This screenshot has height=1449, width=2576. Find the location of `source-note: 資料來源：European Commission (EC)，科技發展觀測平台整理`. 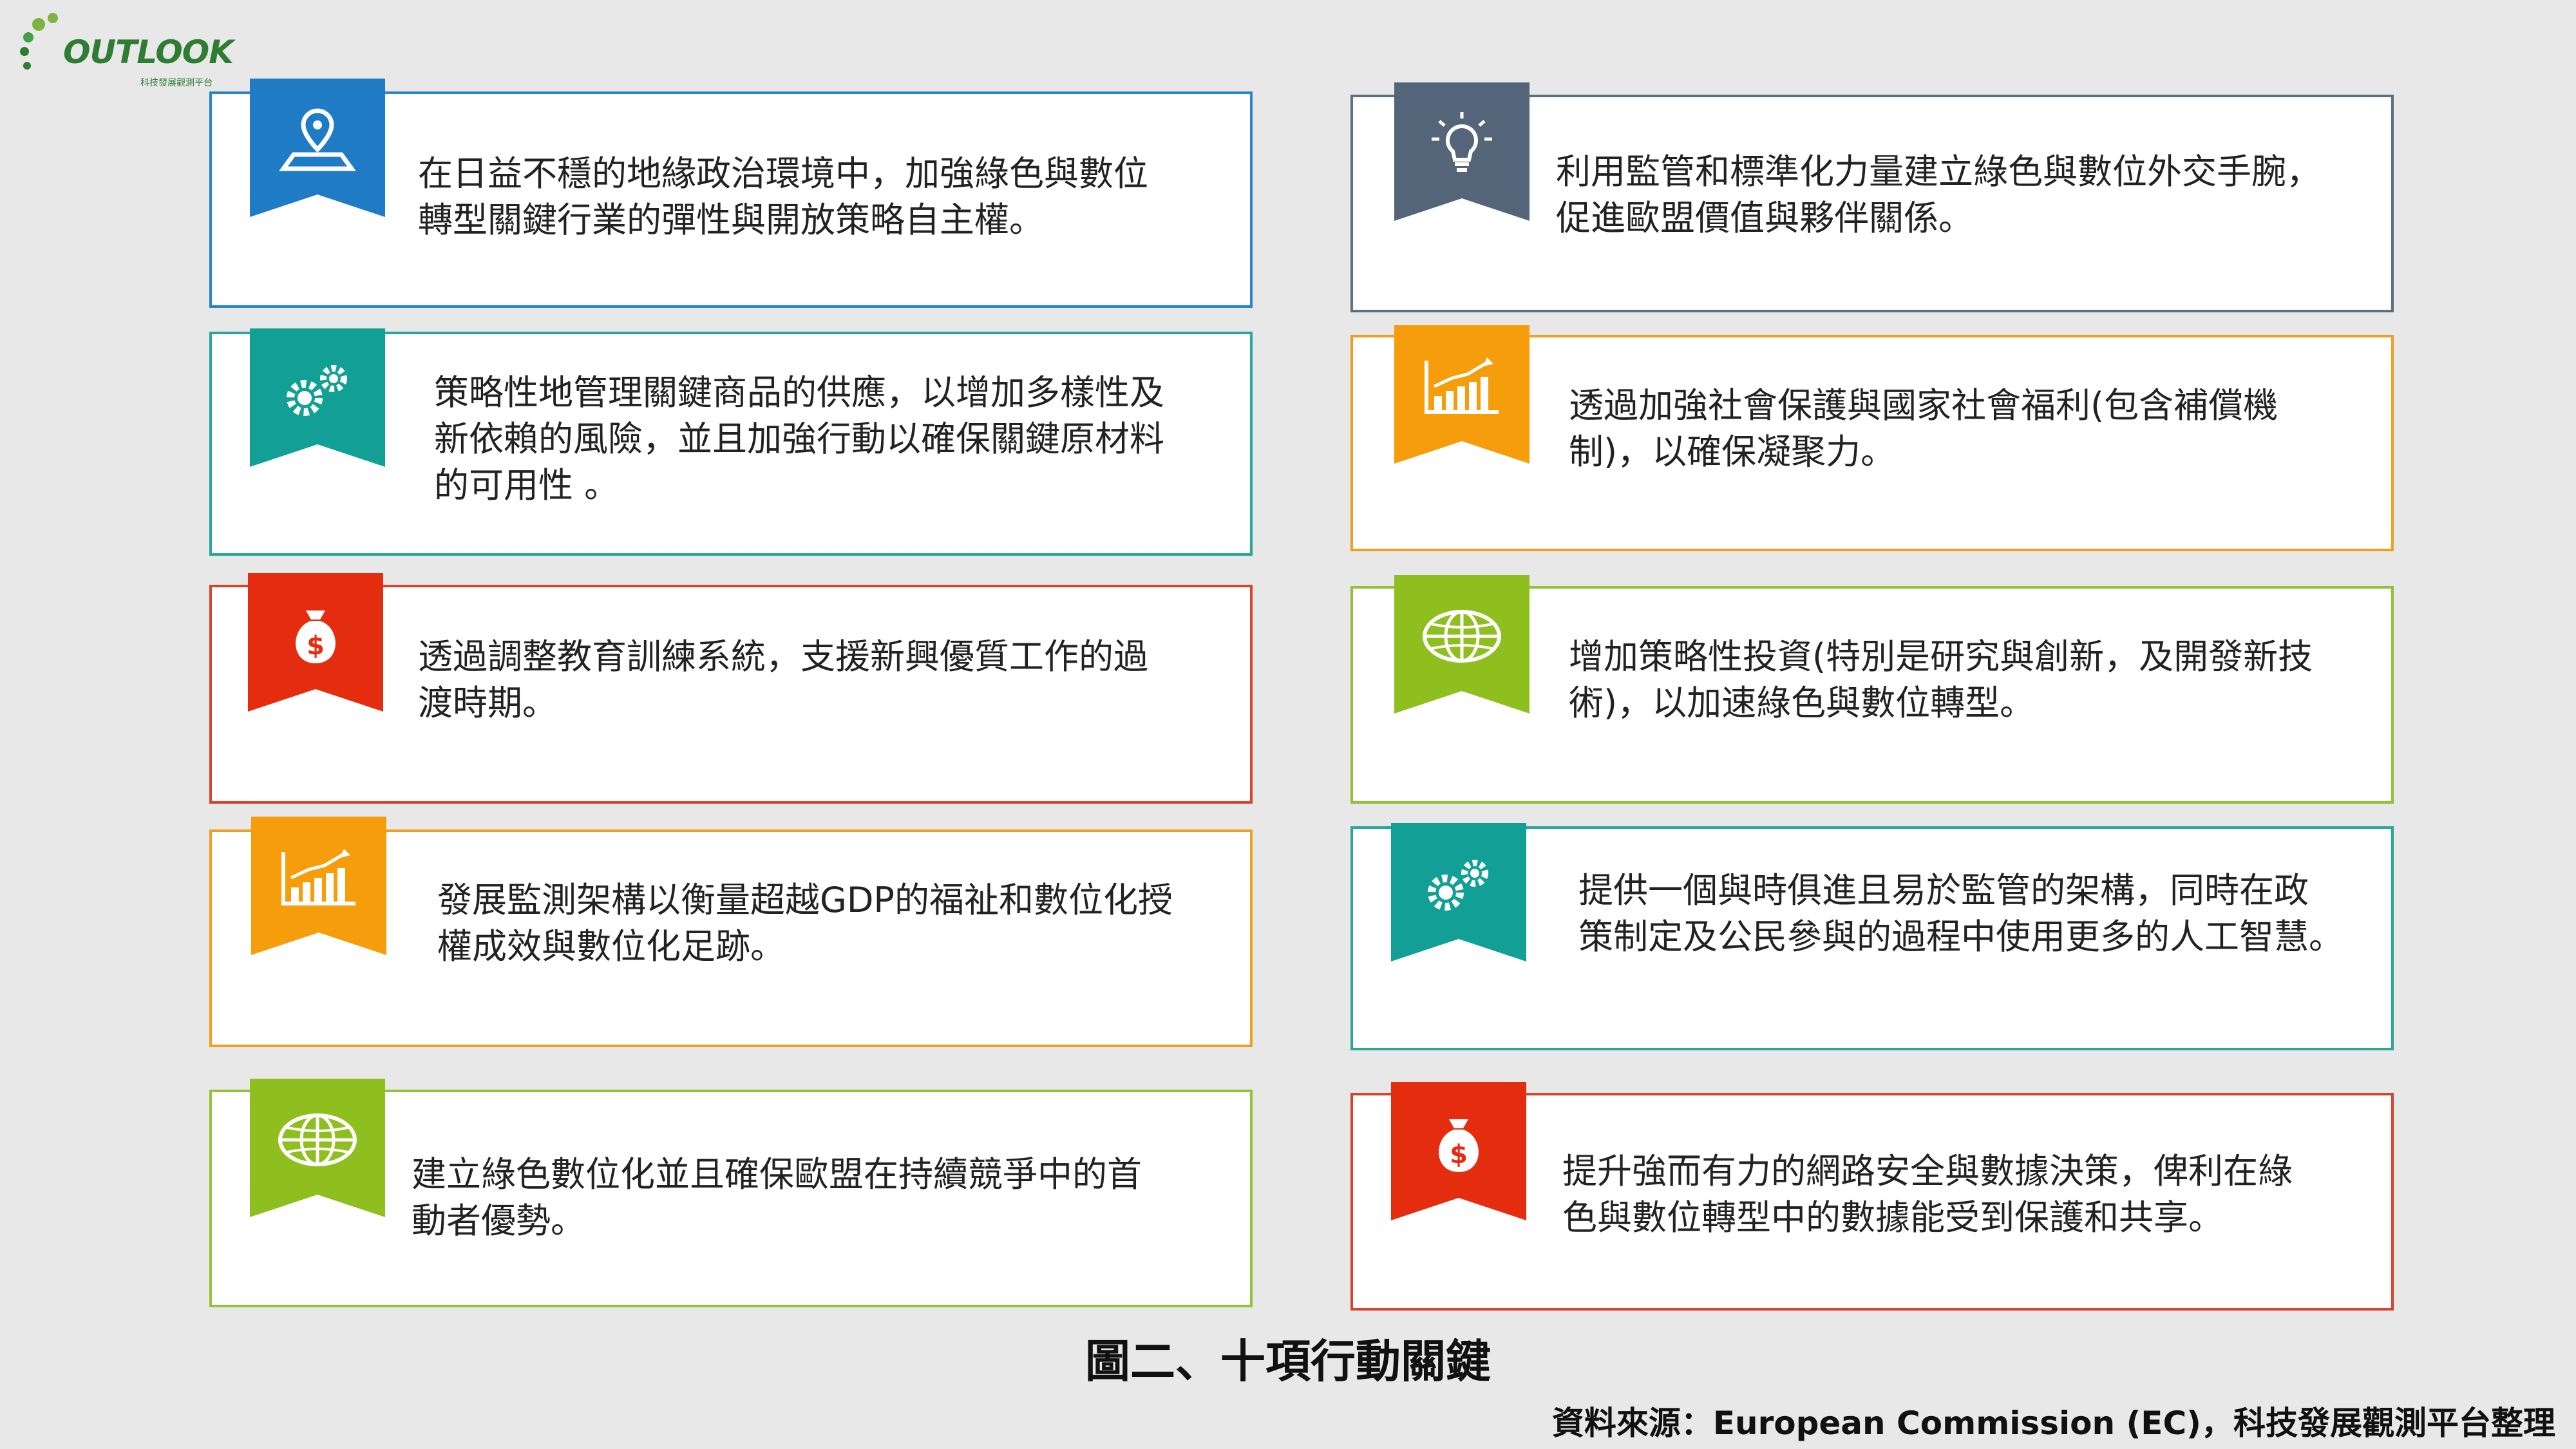

source-note: 資料來源：European Commission (EC)，科技發展觀測平台整理 is located at coordinates (2053, 1423).